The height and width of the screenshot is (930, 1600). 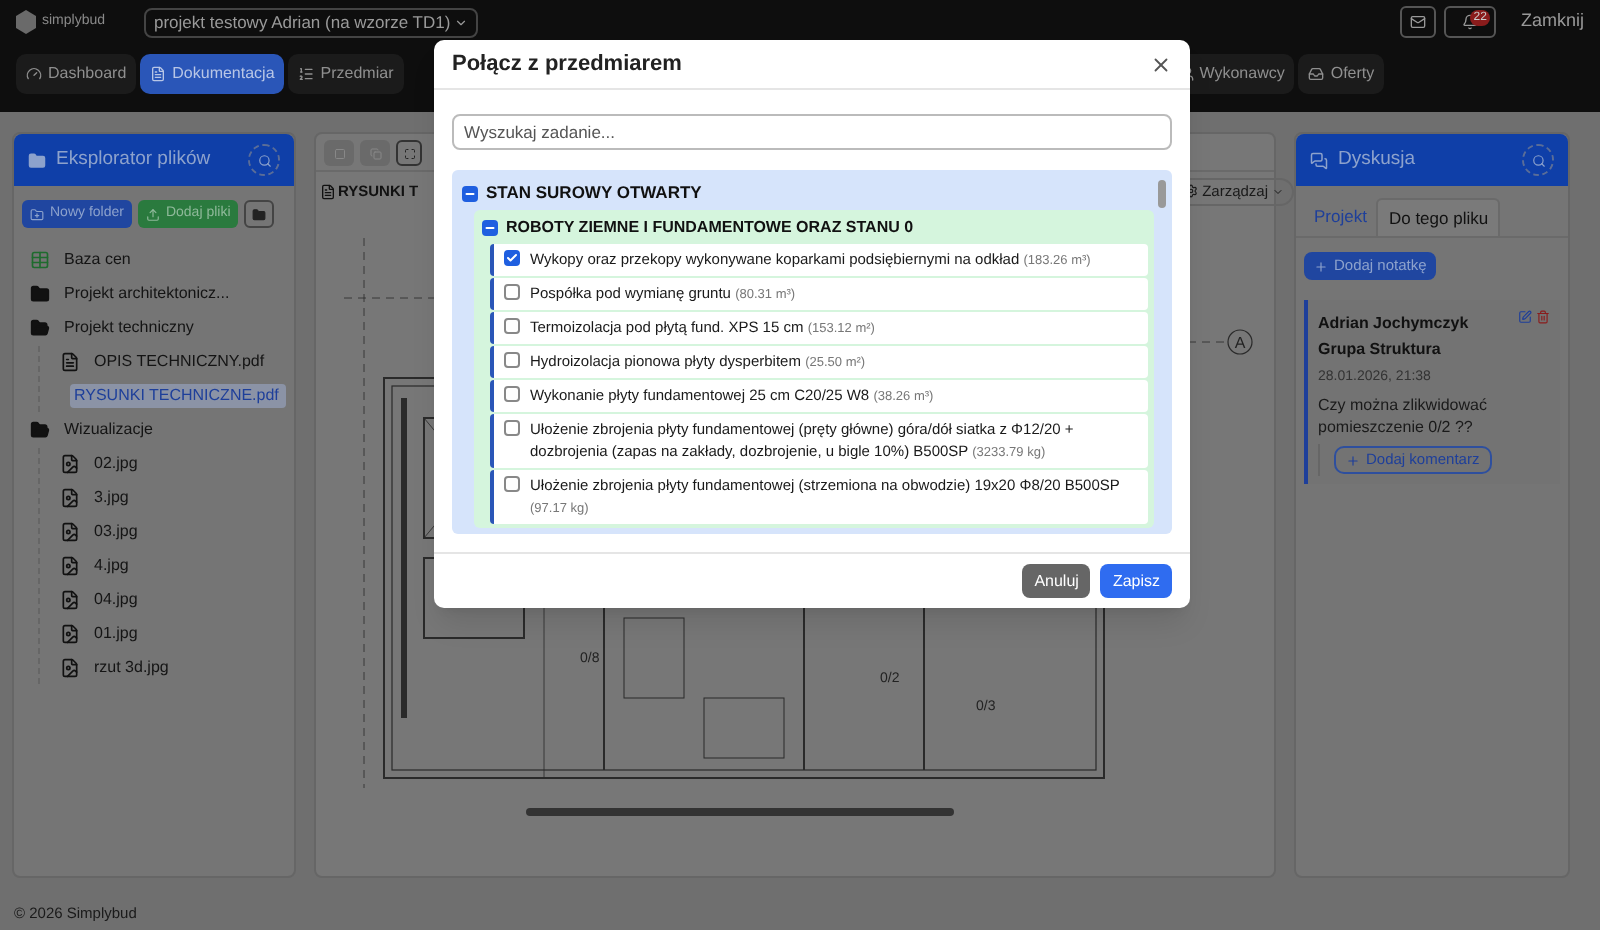 I want to click on save-button: Zapisz, so click(x=1136, y=581).